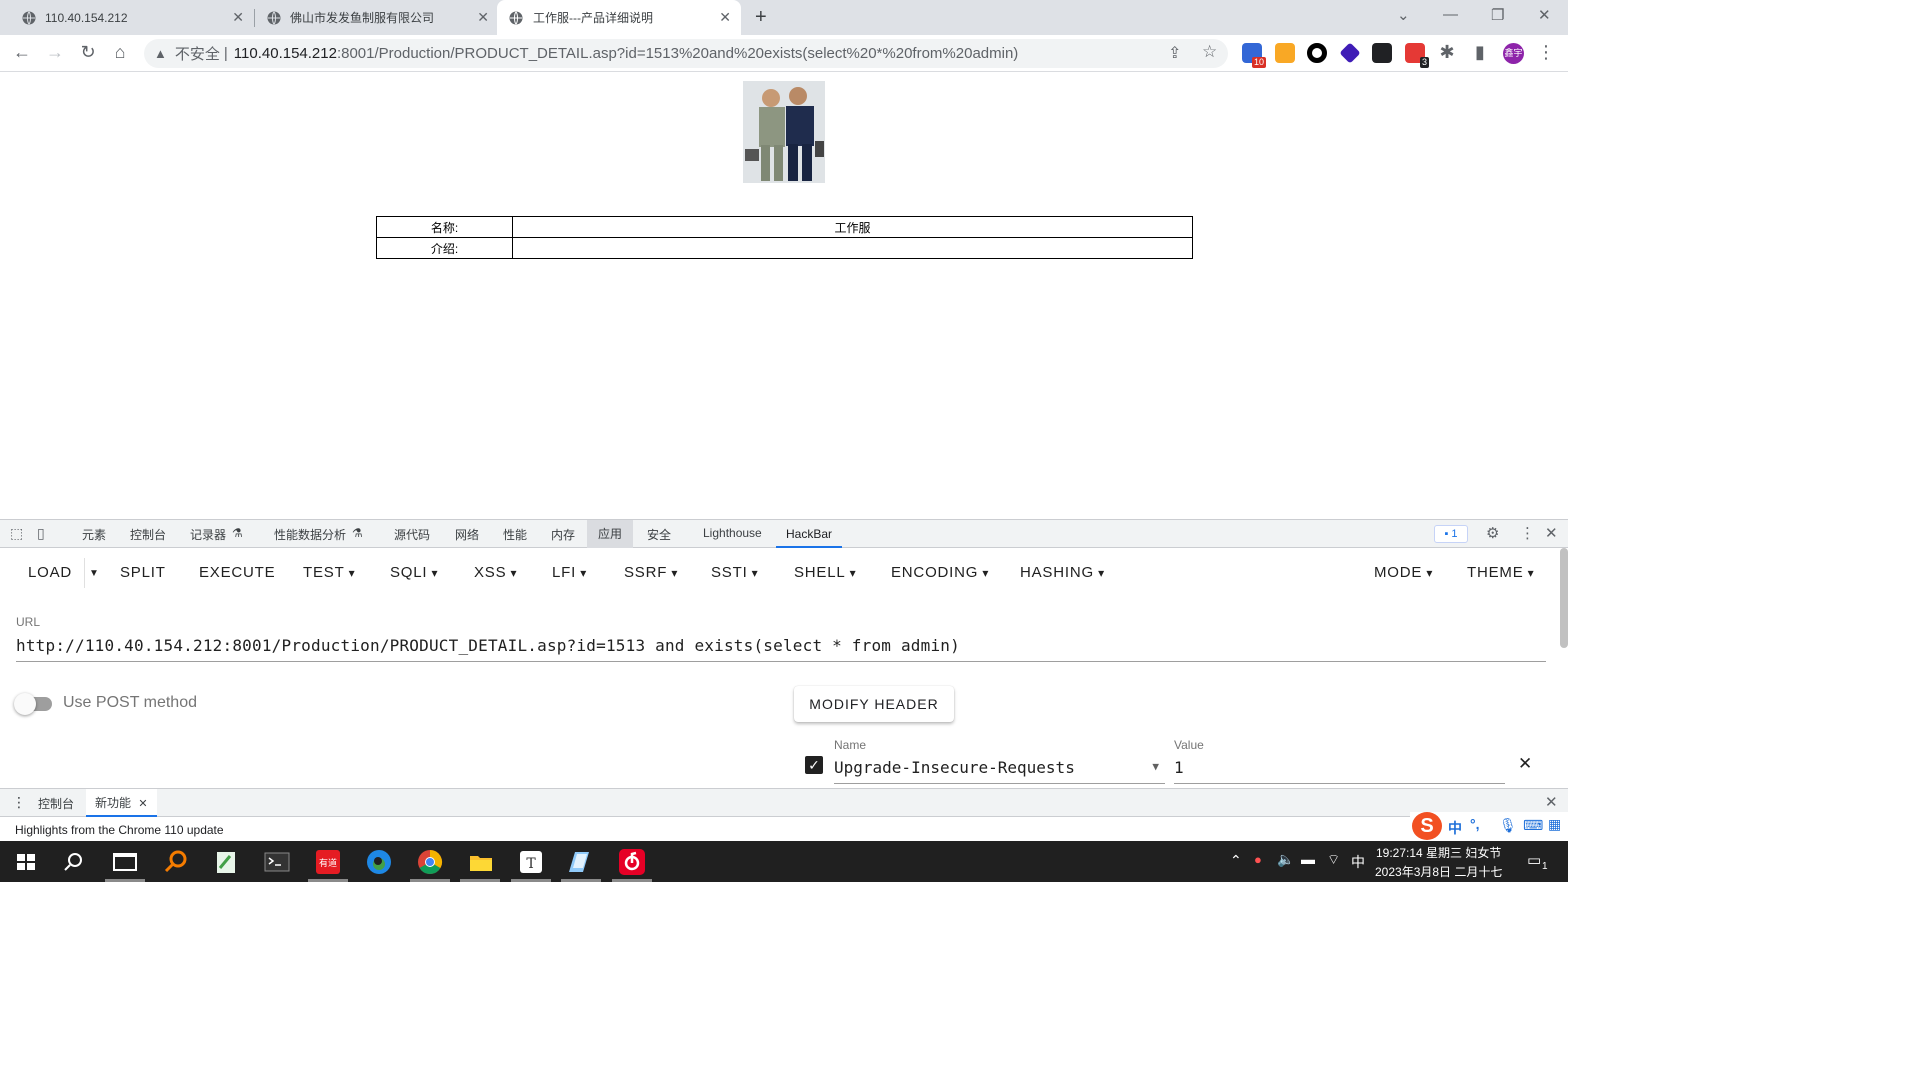  Describe the element at coordinates (226, 862) in the screenshot. I see `notepad-plus-icon` at that location.